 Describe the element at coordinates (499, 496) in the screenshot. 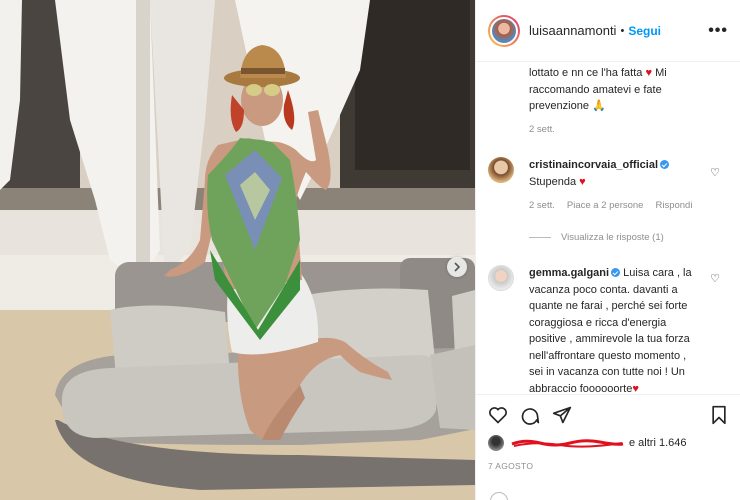

I see `next-comment-avatar` at that location.